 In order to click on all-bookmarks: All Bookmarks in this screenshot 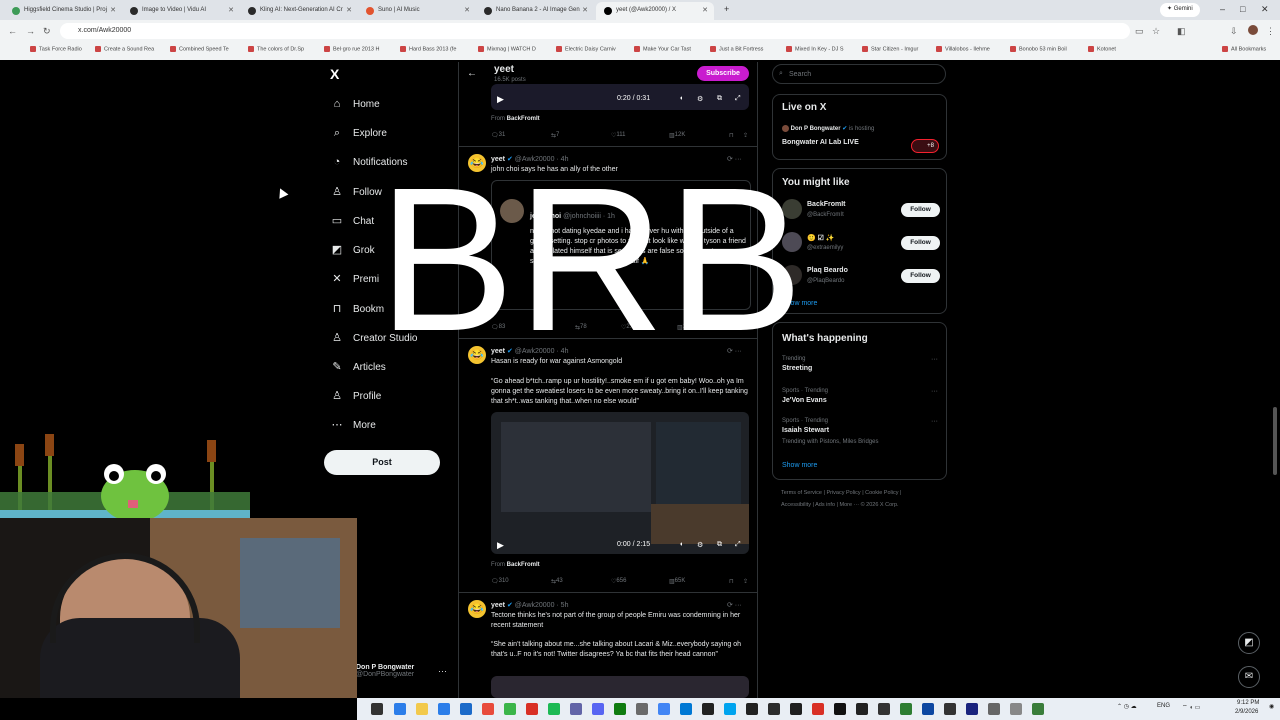, I will do `click(1244, 49)`.